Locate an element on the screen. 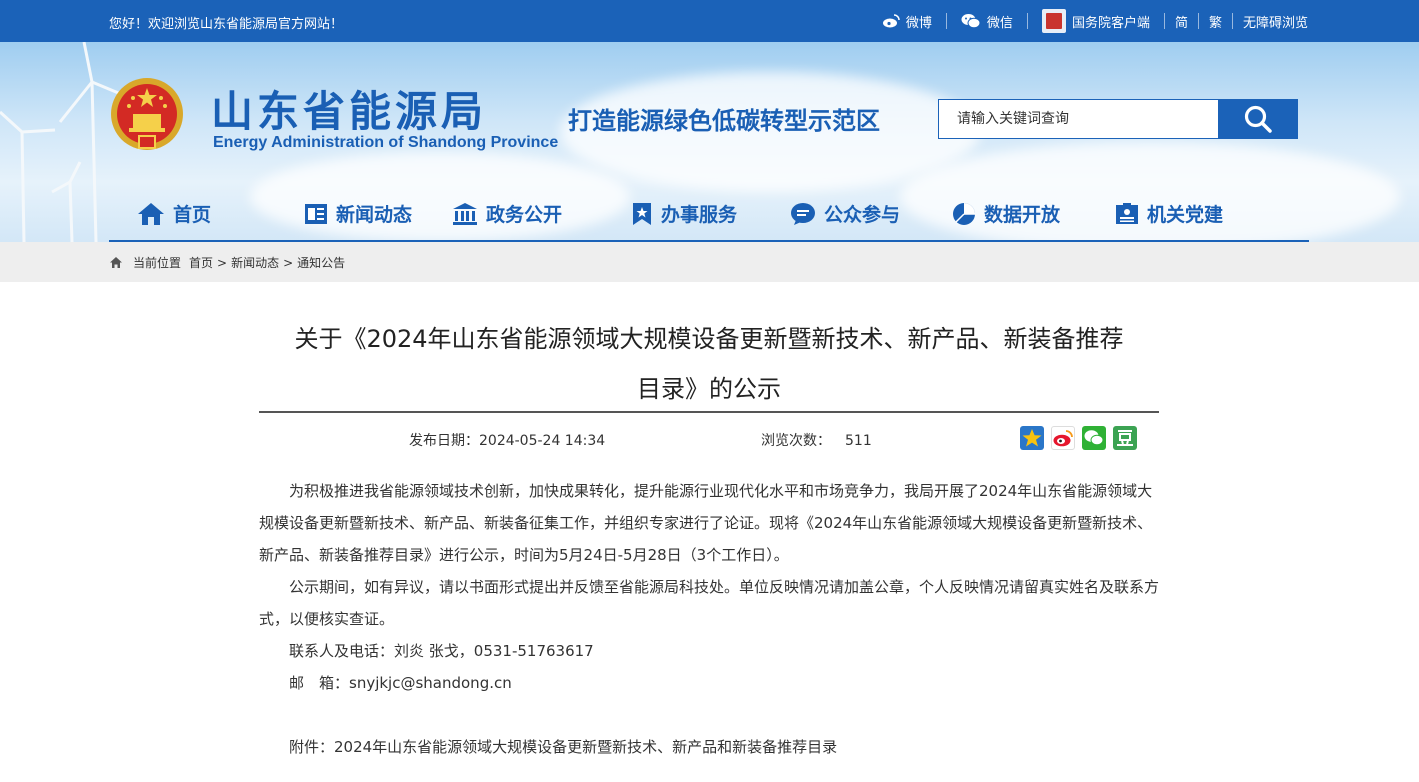  nav-label: 公众参与 is located at coordinates (862, 215).